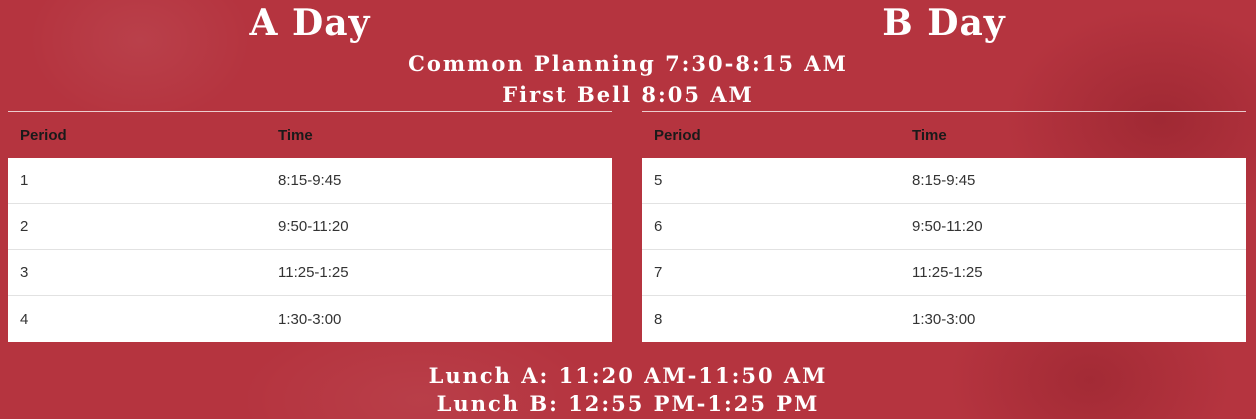 This screenshot has width=1256, height=419. Describe the element at coordinates (944, 23) in the screenshot. I see `b-day-title: B Day` at that location.